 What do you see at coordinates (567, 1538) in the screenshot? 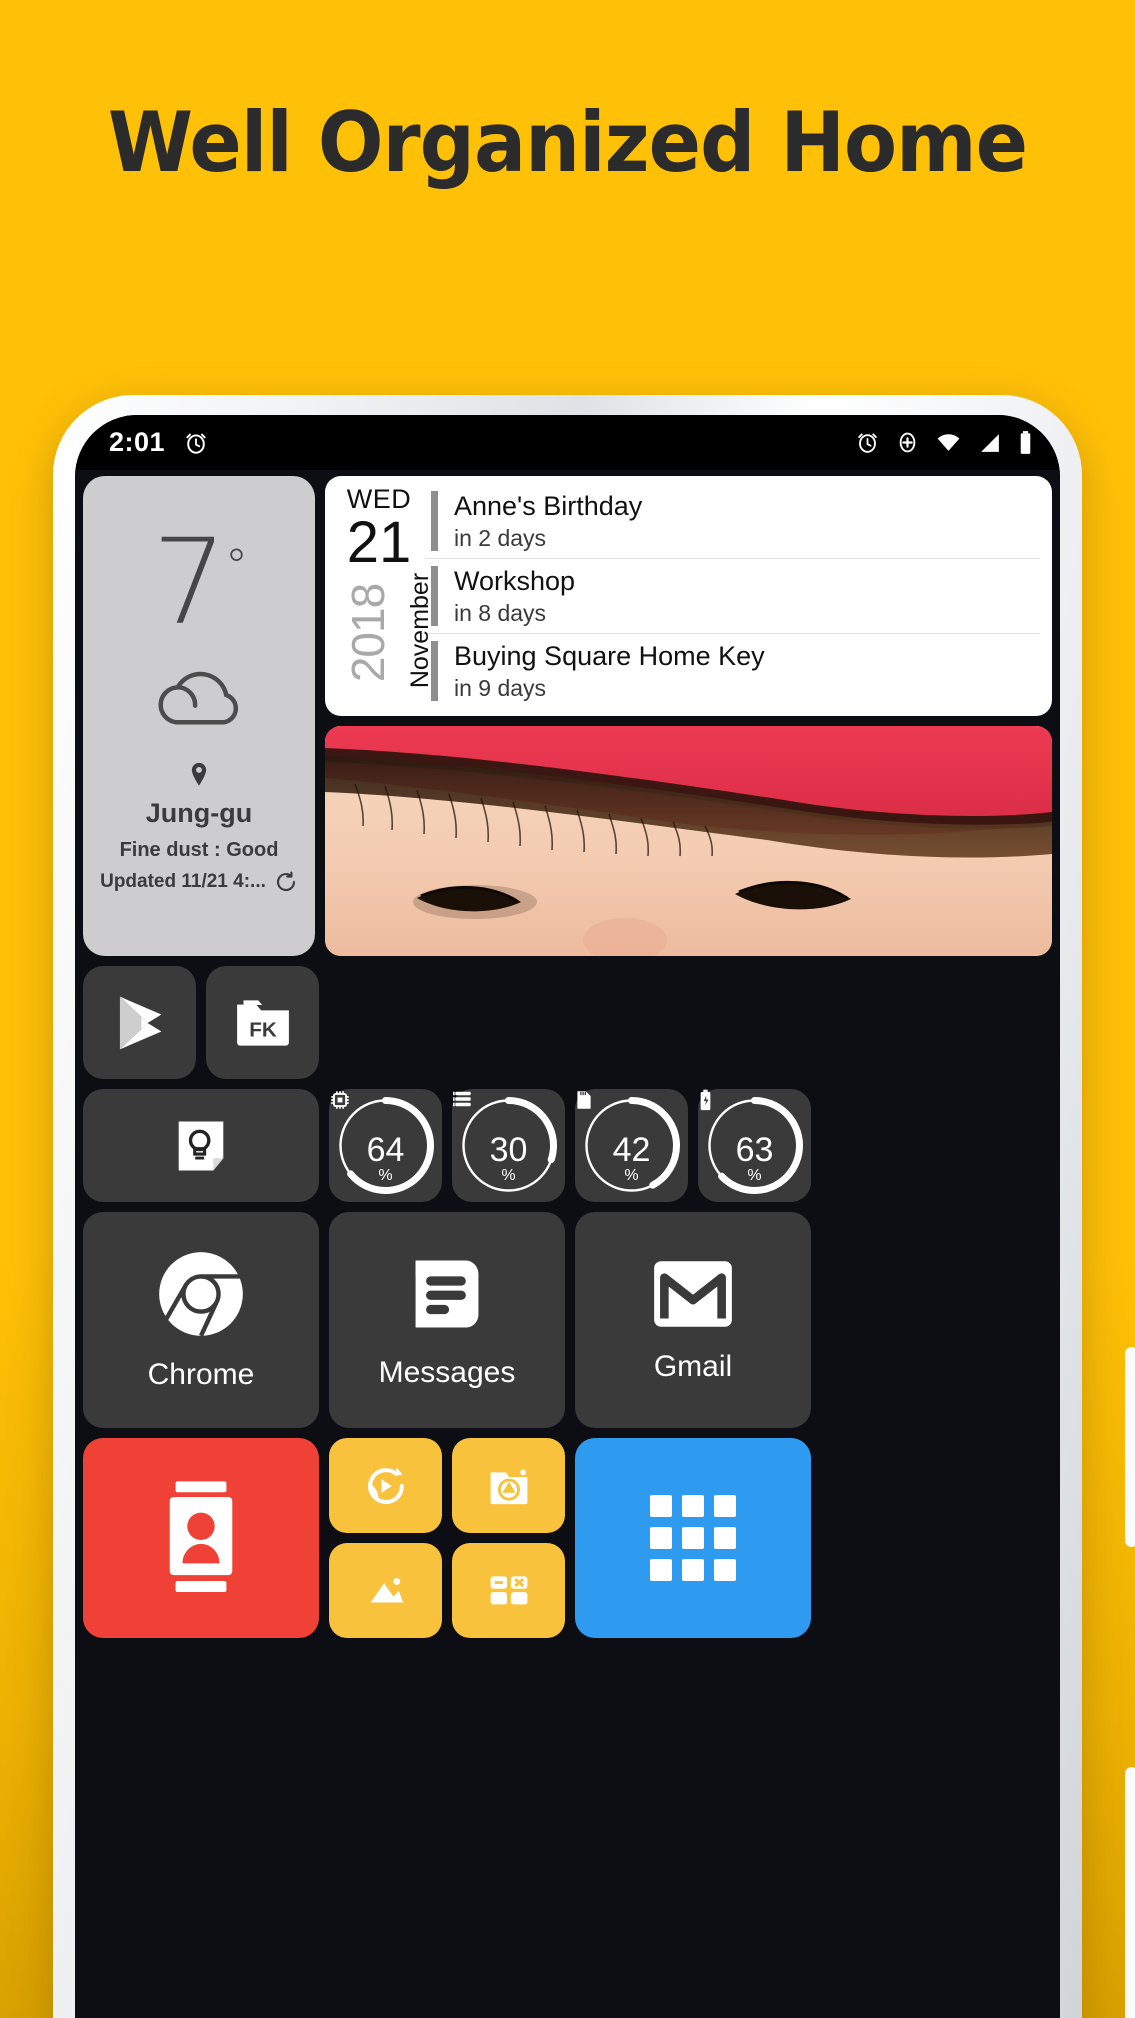
I see `dock` at bounding box center [567, 1538].